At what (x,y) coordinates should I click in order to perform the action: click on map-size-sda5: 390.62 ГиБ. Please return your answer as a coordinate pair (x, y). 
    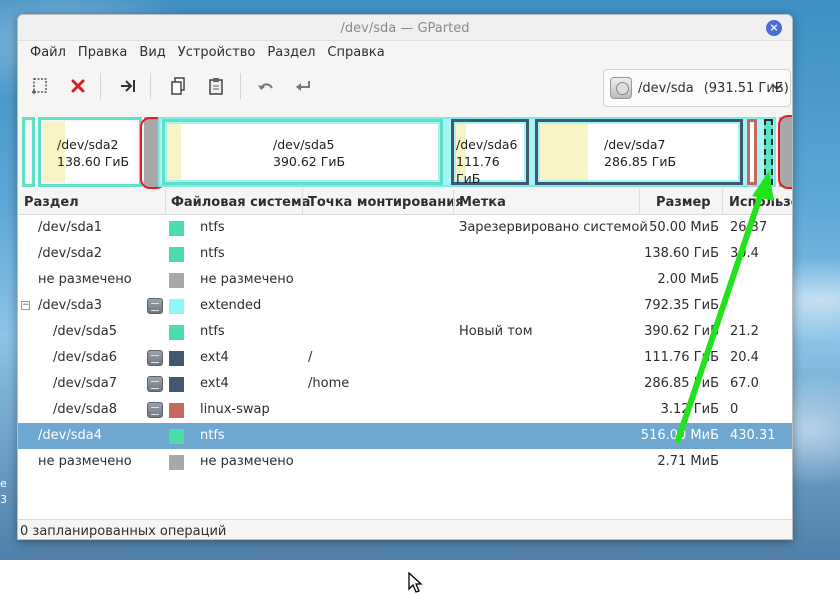
    Looking at the image, I should click on (309, 161).